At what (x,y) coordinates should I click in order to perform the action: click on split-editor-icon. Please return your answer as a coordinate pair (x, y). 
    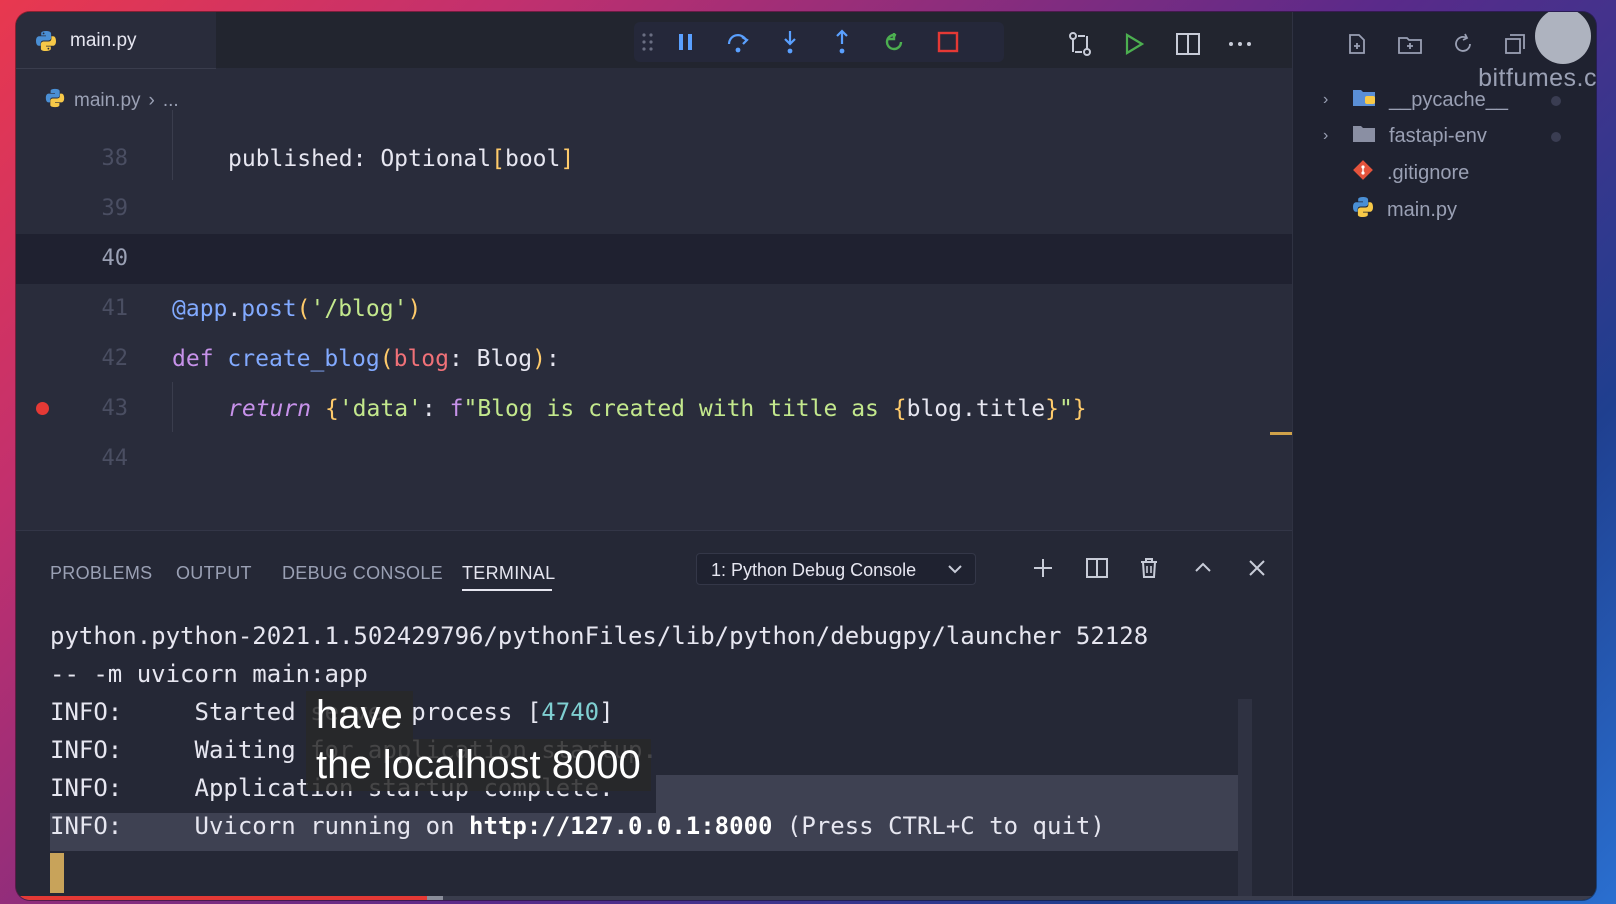
    Looking at the image, I should click on (1188, 44).